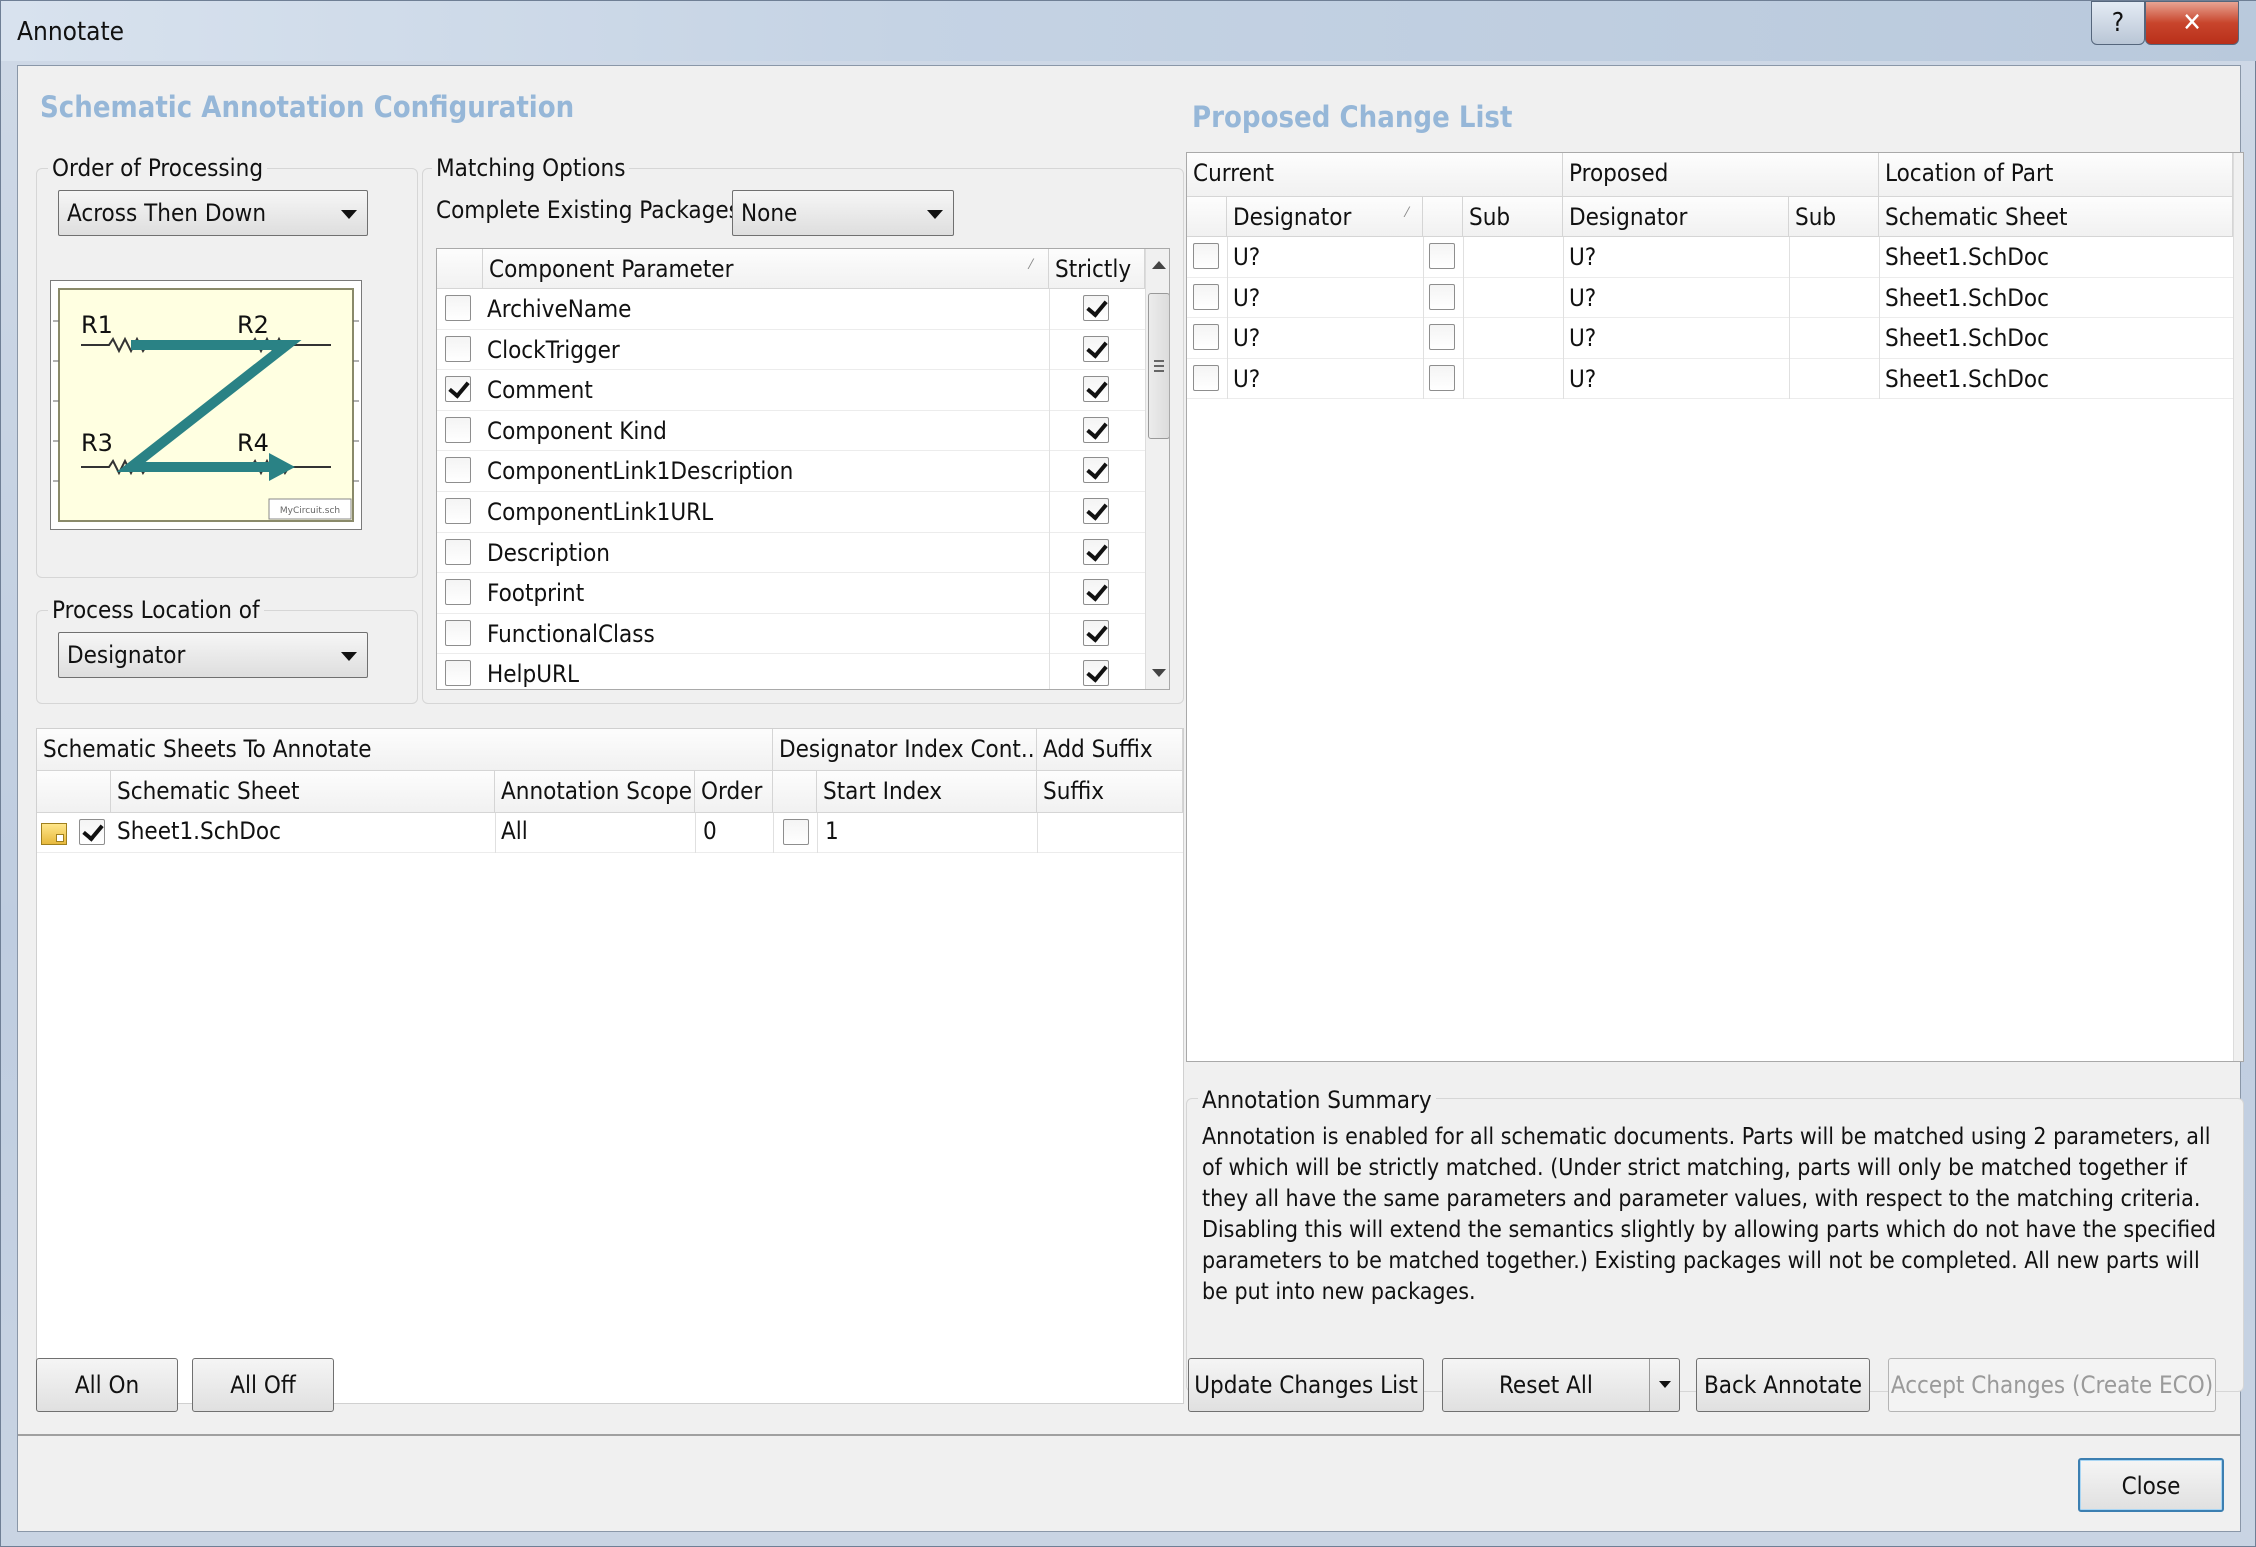 This screenshot has height=1547, width=2256. What do you see at coordinates (1546, 1385) in the screenshot?
I see `reset-all-label: Reset All` at bounding box center [1546, 1385].